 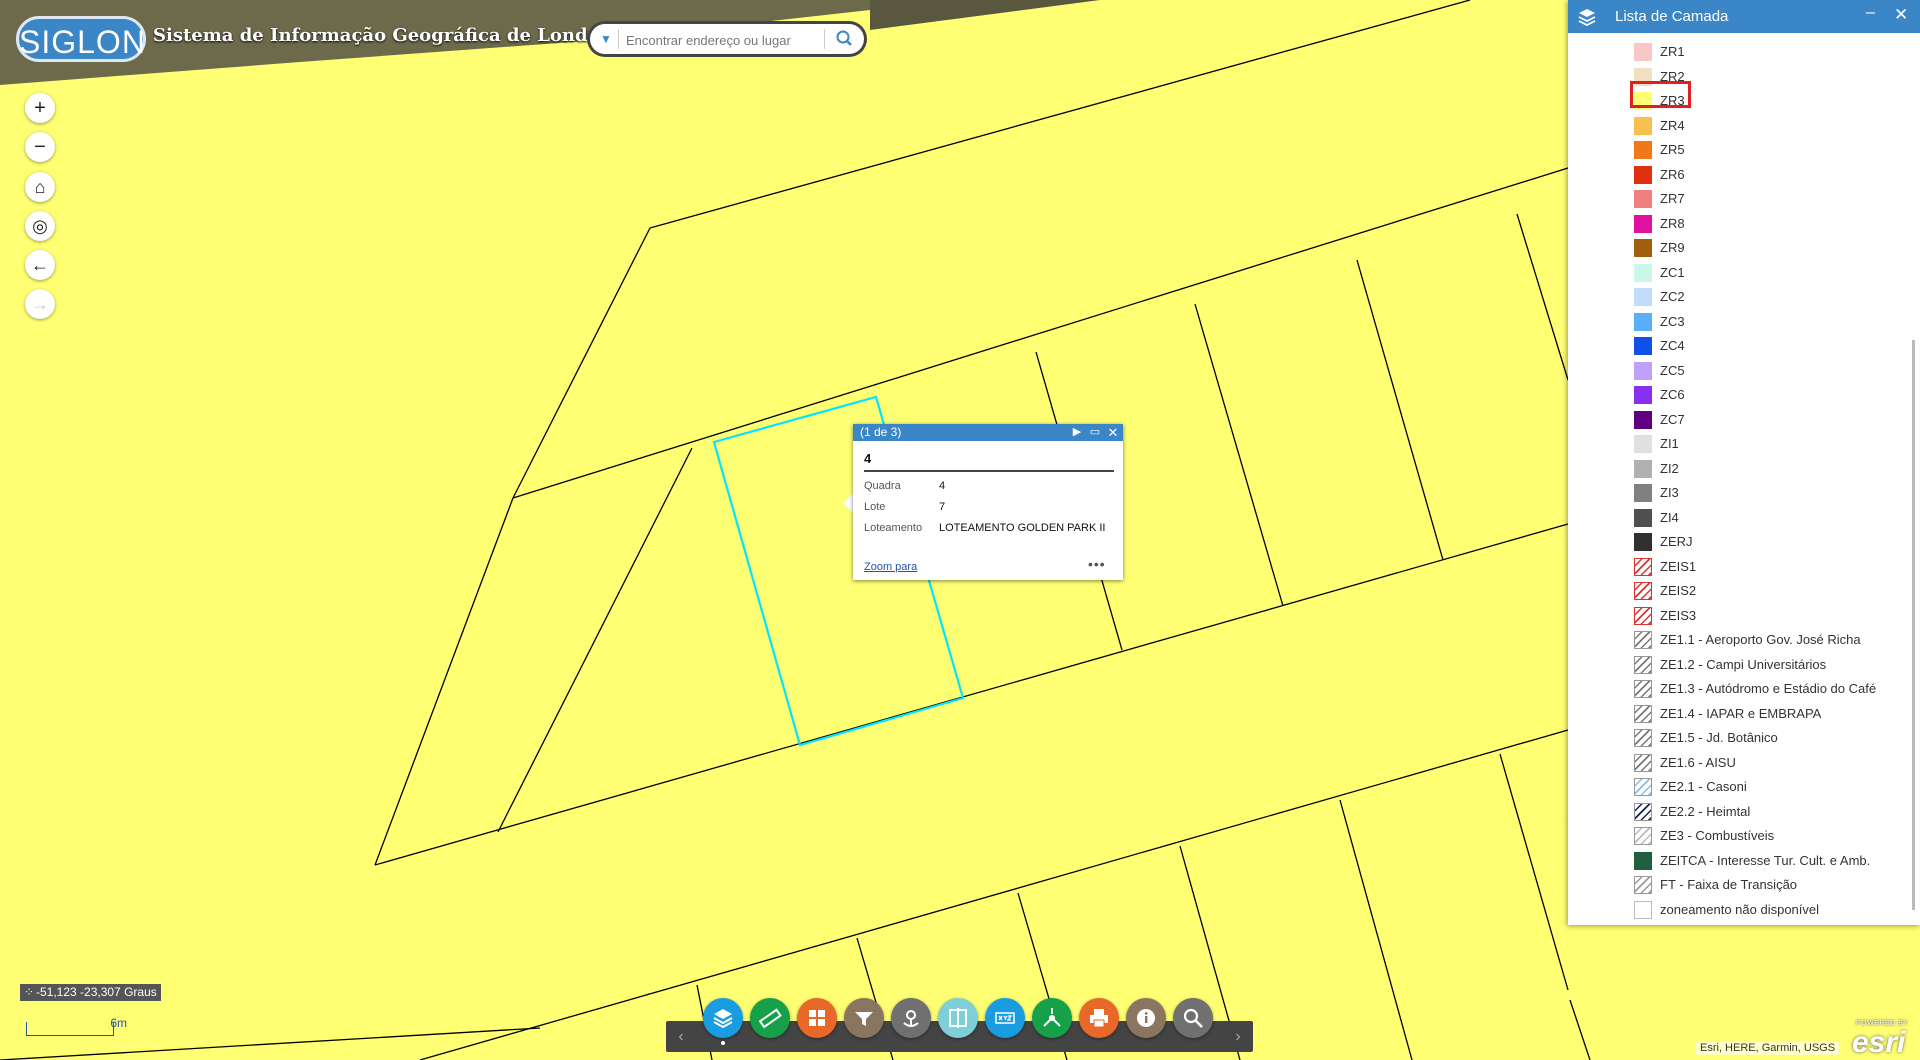 I want to click on near-me-button, so click(x=911, y=1018).